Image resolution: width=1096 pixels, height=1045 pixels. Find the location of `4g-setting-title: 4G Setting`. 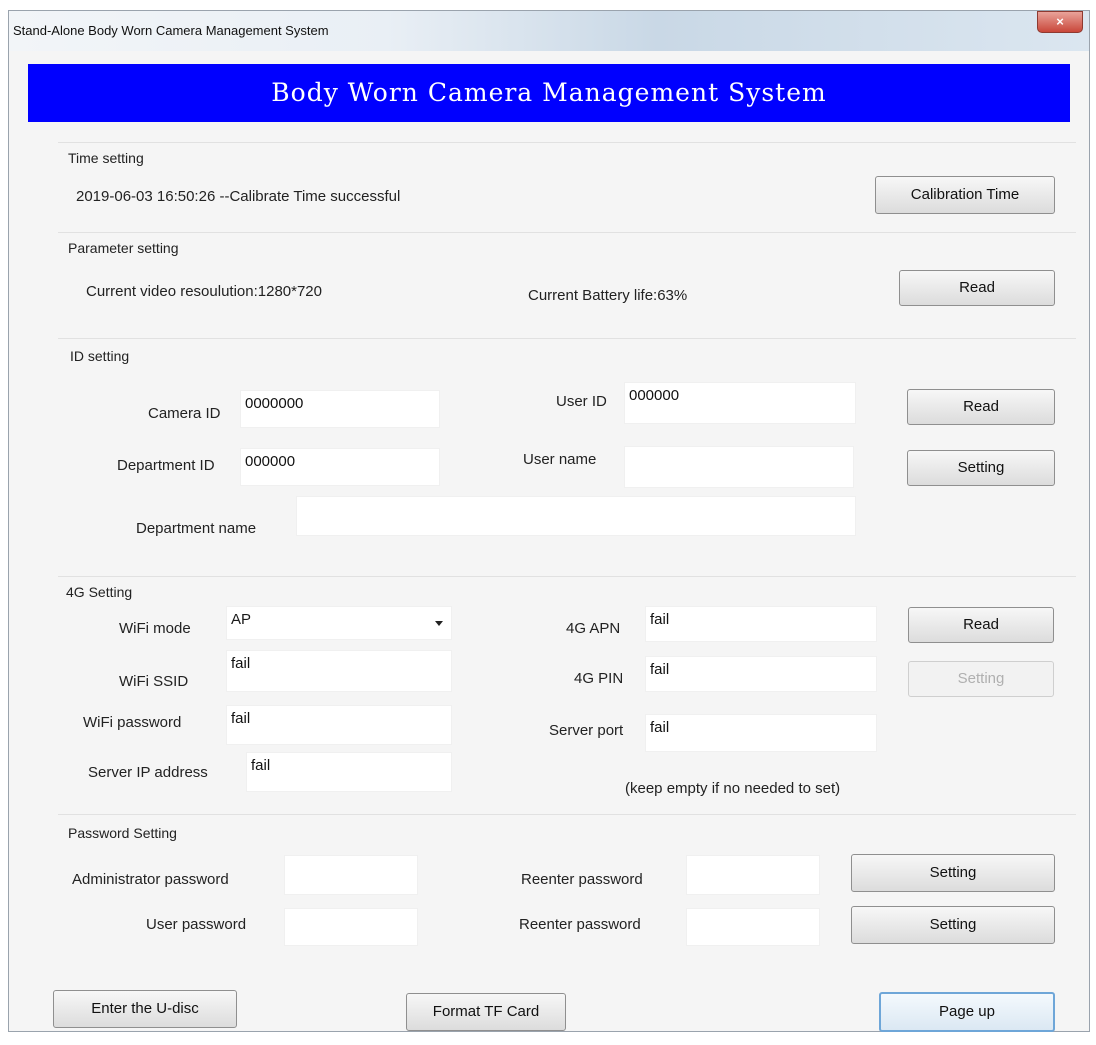

4g-setting-title: 4G Setting is located at coordinates (99, 592).